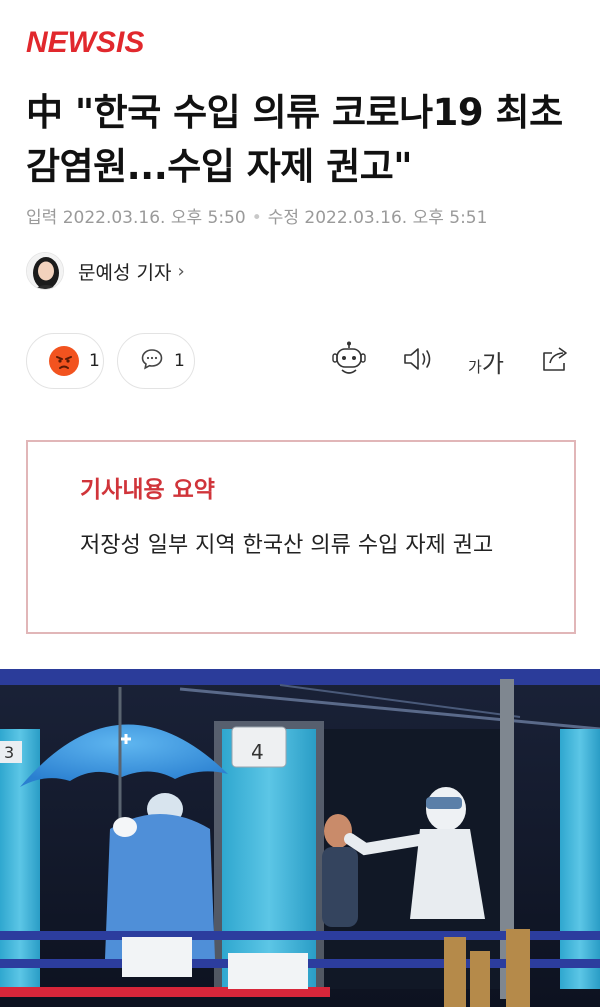 The image size is (600, 1007). I want to click on font-size-button: 가가, so click(486, 361).